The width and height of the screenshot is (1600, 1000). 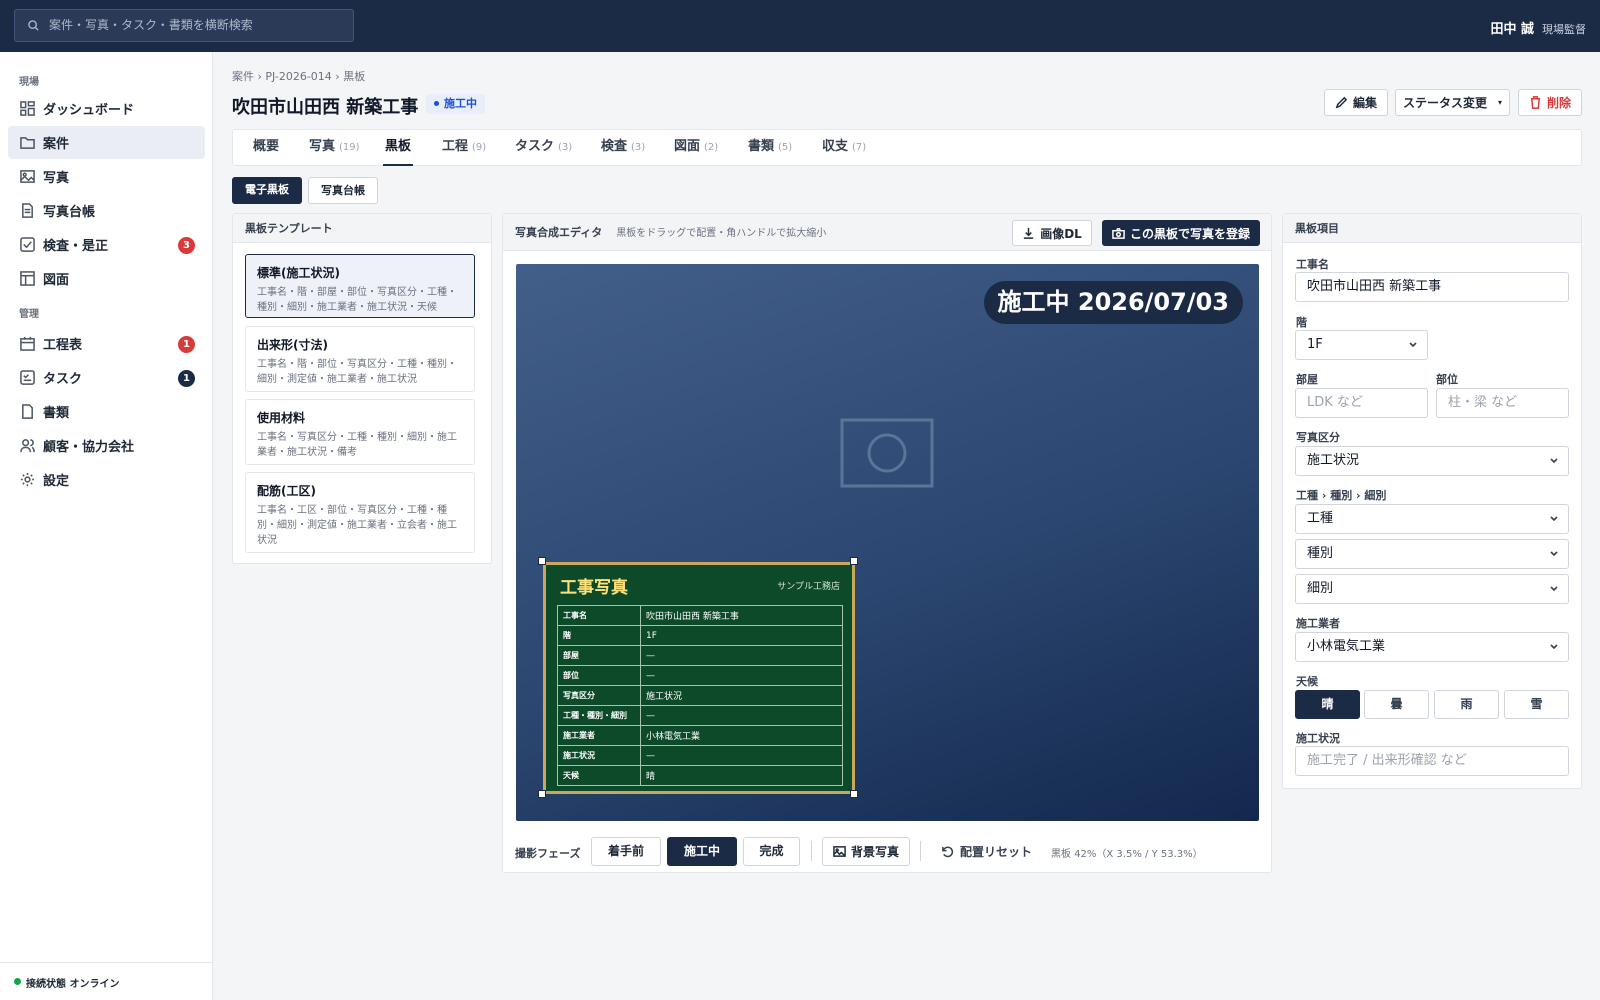 What do you see at coordinates (1127, 854) in the screenshot?
I see `board-position-readout: 黒板 42%（X 3.5% / Y 53.3%）` at bounding box center [1127, 854].